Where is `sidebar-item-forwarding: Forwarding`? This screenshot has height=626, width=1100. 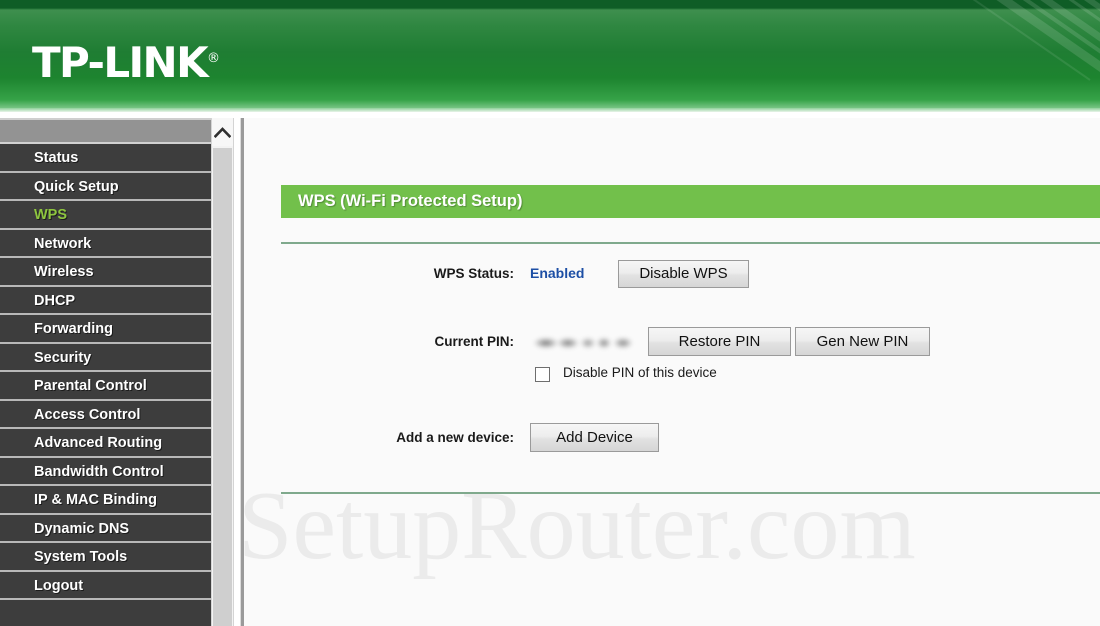 sidebar-item-forwarding: Forwarding is located at coordinates (105, 329).